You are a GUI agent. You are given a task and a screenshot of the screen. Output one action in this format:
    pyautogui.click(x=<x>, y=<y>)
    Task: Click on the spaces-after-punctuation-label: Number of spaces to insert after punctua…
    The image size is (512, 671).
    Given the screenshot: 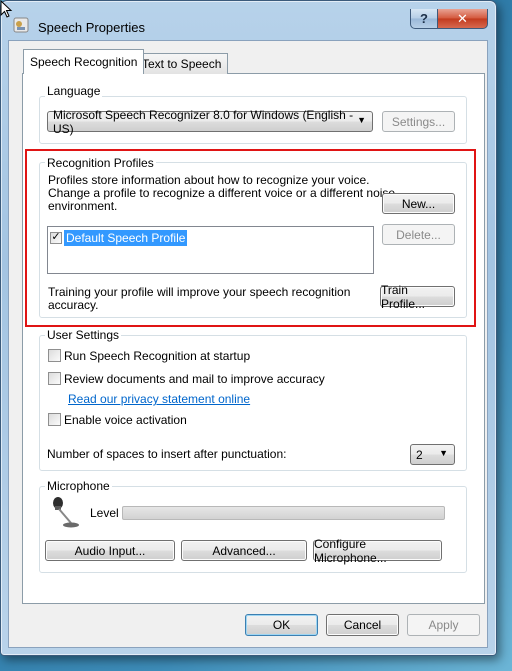 What is the action you would take?
    pyautogui.click(x=167, y=454)
    